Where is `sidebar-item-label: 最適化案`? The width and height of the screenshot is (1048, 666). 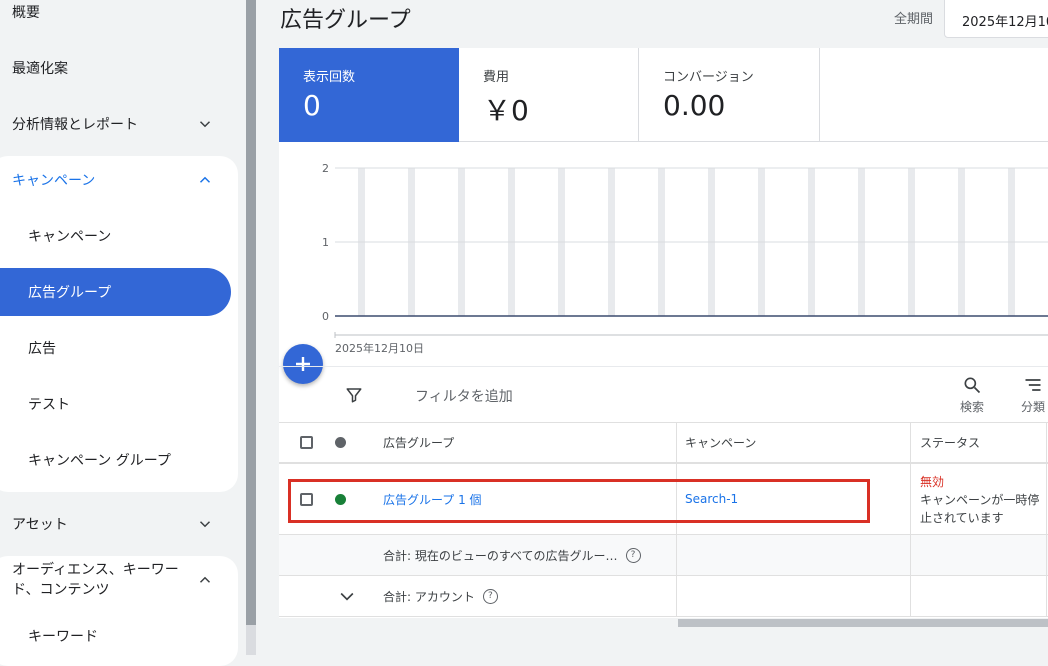
sidebar-item-label: 最適化案 is located at coordinates (40, 69).